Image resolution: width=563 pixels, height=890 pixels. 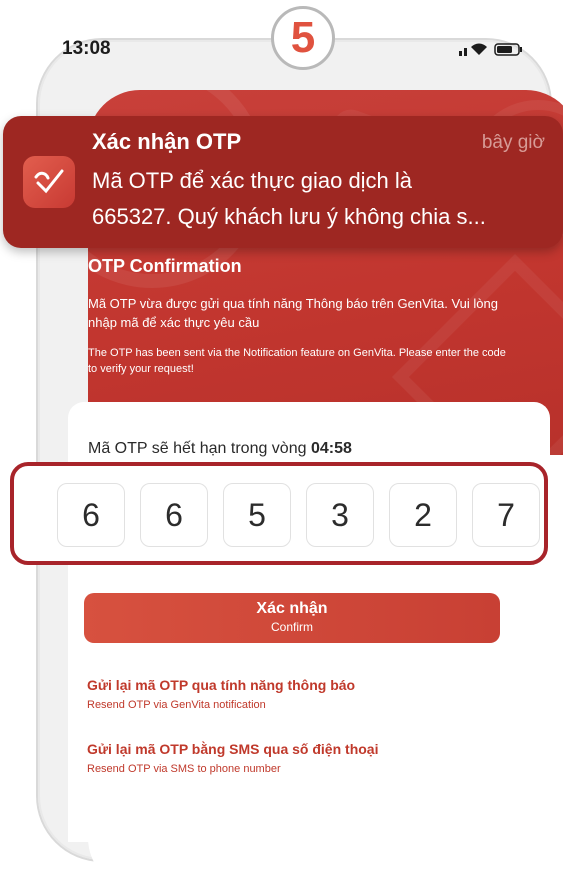 I want to click on status-icons, so click(x=492, y=51).